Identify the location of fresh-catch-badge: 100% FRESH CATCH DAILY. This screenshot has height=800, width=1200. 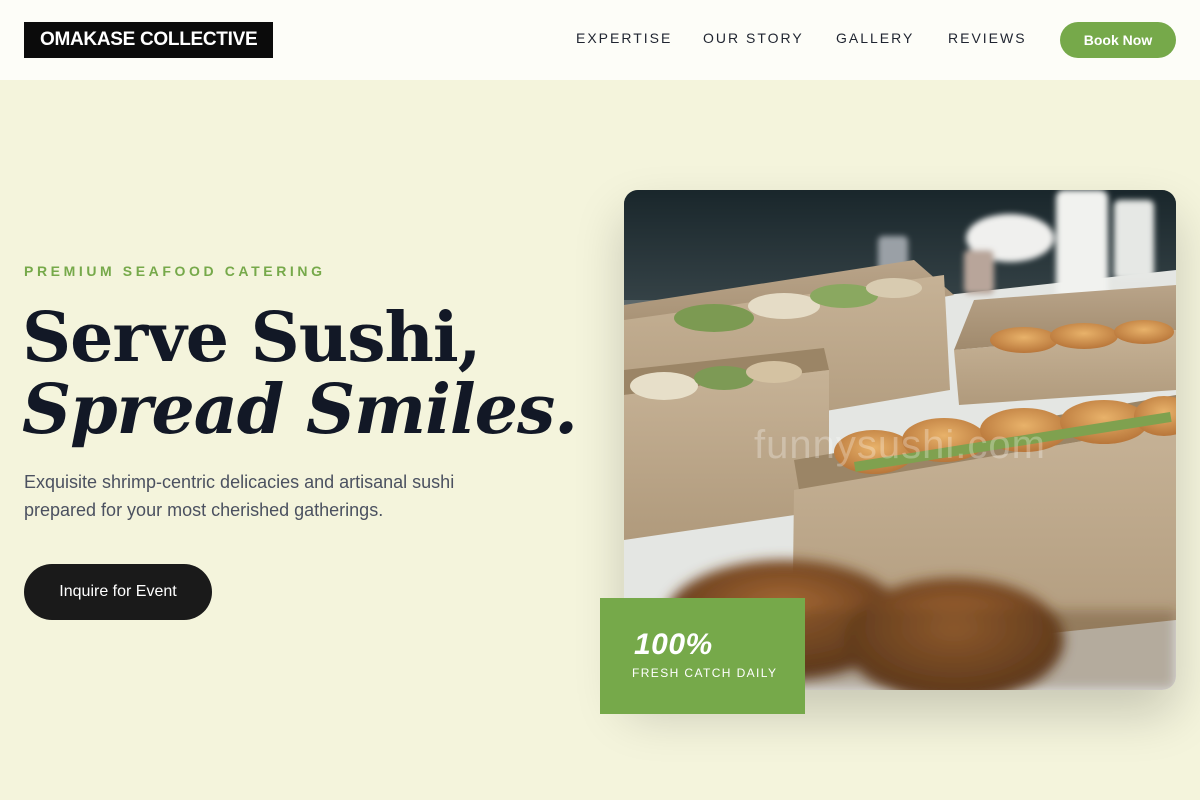
(702, 656).